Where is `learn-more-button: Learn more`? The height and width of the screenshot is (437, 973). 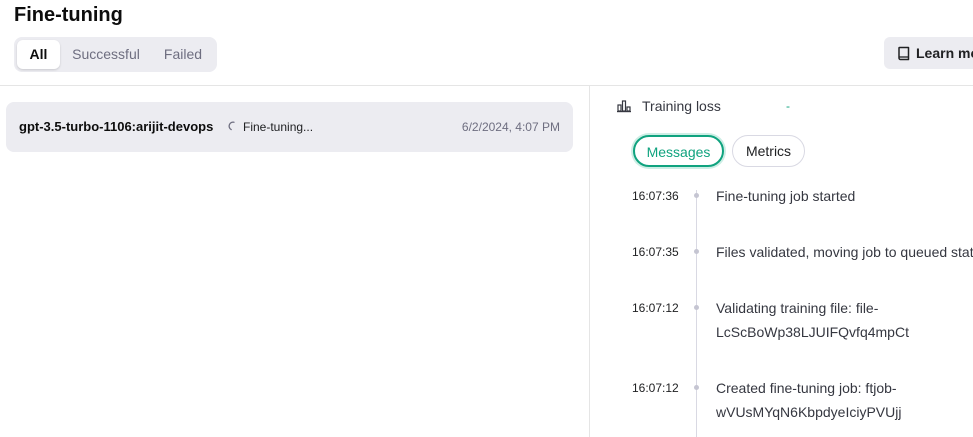 learn-more-button: Learn more is located at coordinates (928, 53).